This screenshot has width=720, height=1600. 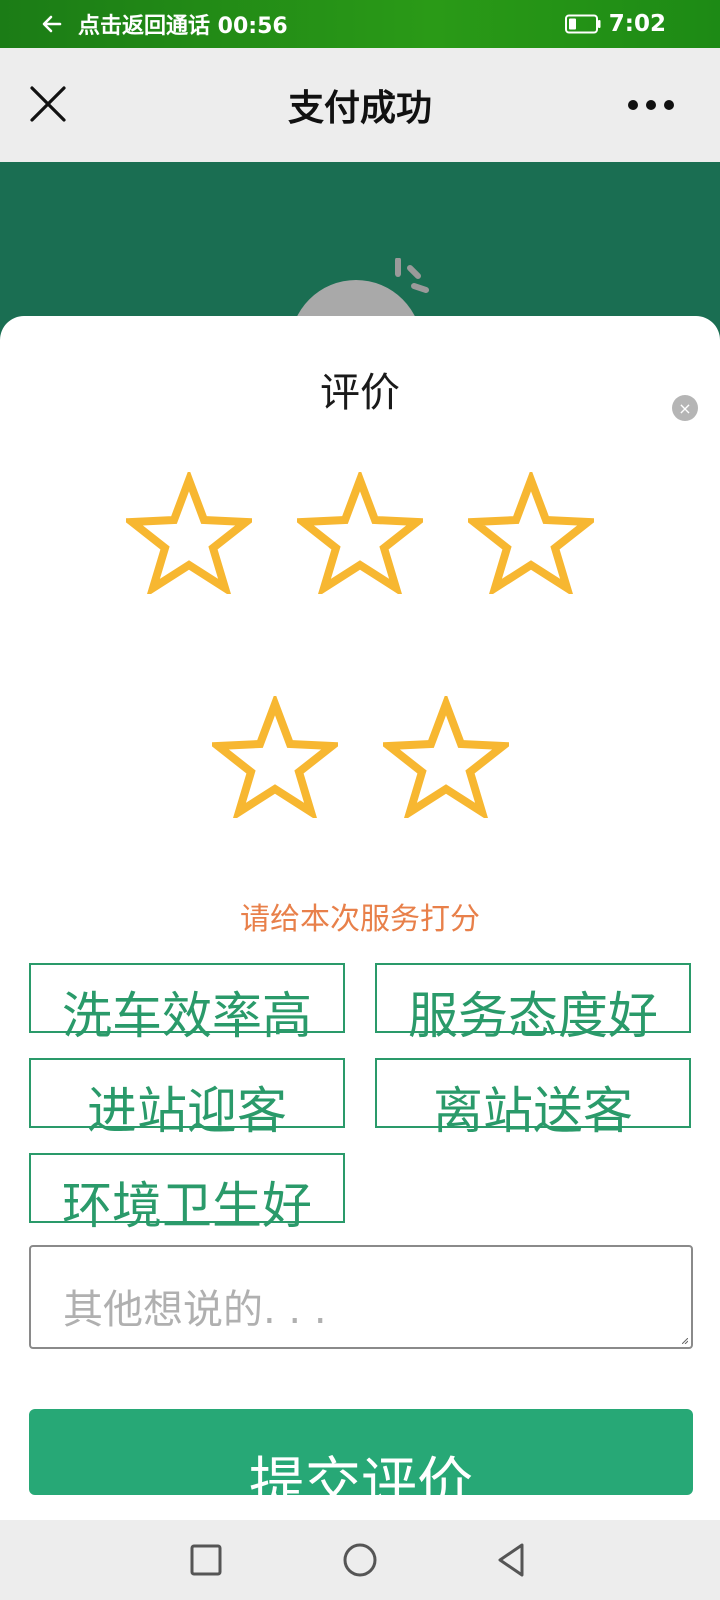 I want to click on tag-label: 环境卫生好, so click(x=187, y=1206).